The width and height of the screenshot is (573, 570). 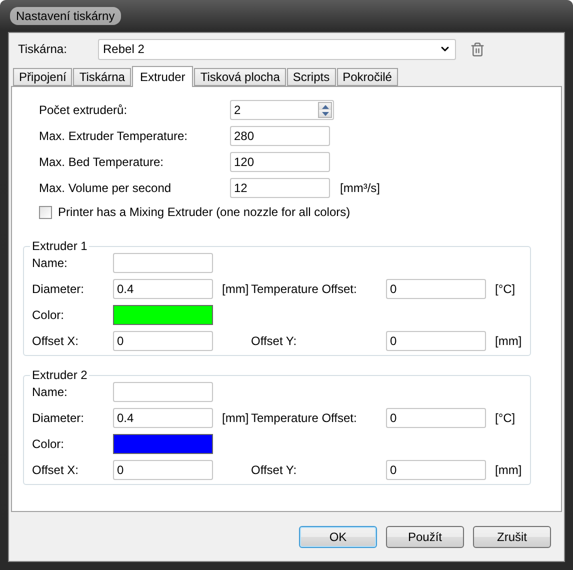 I want to click on dialog-button: Použít, so click(x=425, y=537).